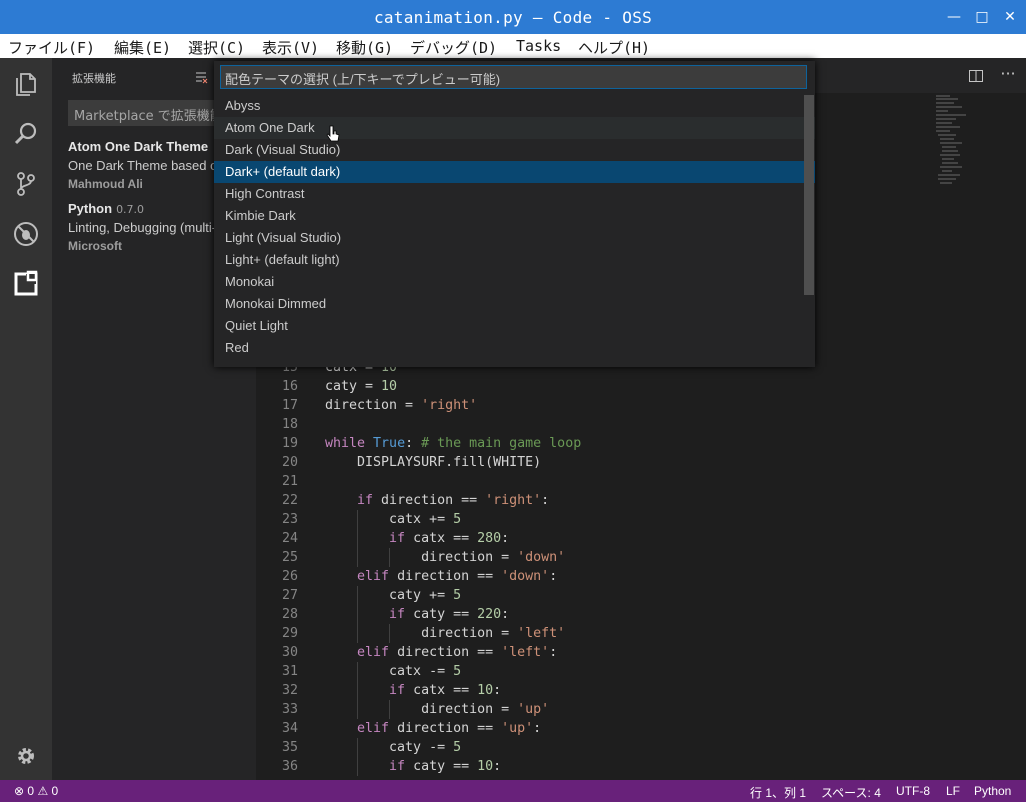 The width and height of the screenshot is (1026, 802). I want to click on error-icon: ⊗, so click(19, 791).